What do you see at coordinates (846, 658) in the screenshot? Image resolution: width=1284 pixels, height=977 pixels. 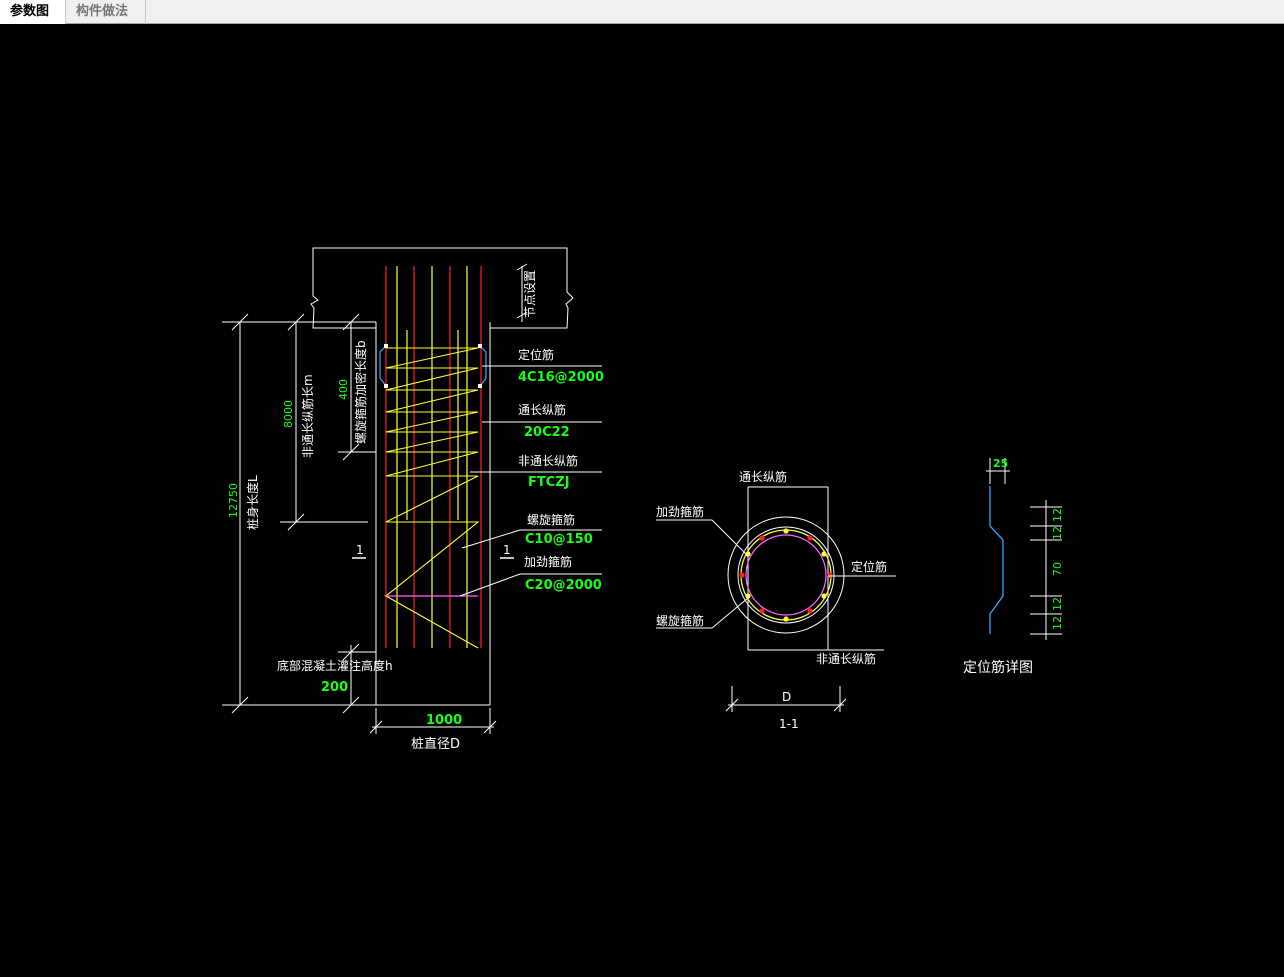 I see `section-non-through-label: 非通长纵筋` at bounding box center [846, 658].